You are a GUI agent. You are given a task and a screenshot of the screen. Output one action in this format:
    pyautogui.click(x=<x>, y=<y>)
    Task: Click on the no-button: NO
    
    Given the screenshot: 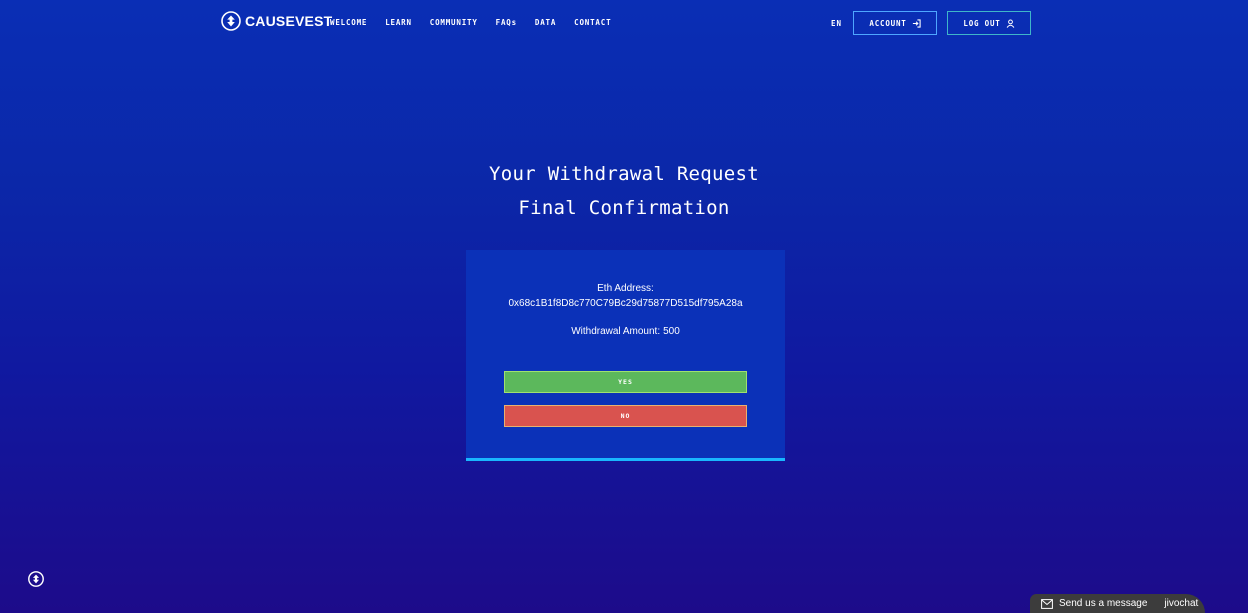 What is the action you would take?
    pyautogui.click(x=625, y=416)
    